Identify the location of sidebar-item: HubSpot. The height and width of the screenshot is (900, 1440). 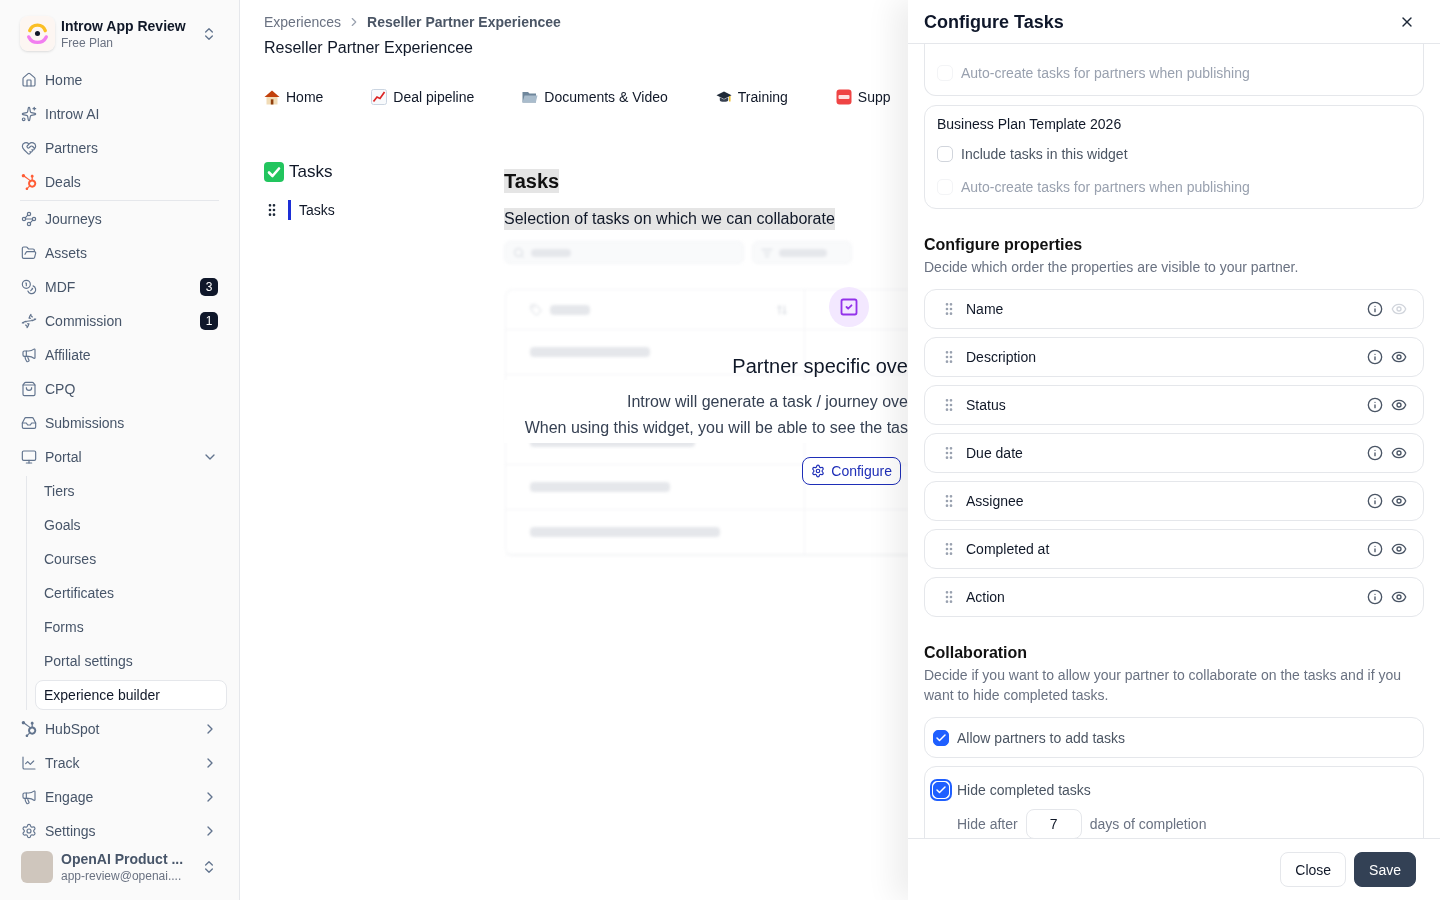
(119, 729).